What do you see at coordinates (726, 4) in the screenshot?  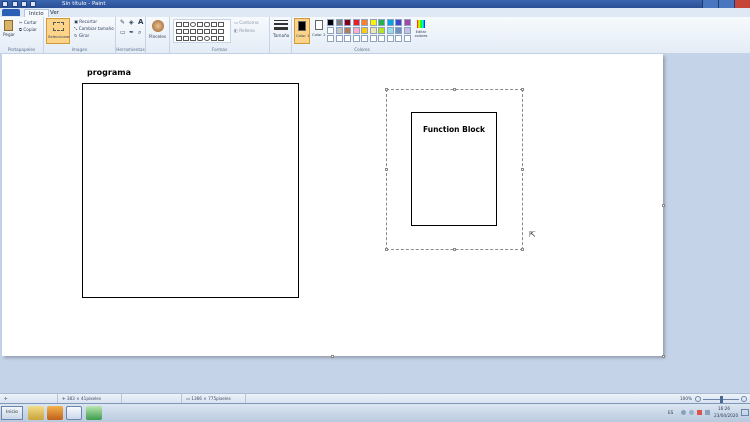 I see `maximize-button` at bounding box center [726, 4].